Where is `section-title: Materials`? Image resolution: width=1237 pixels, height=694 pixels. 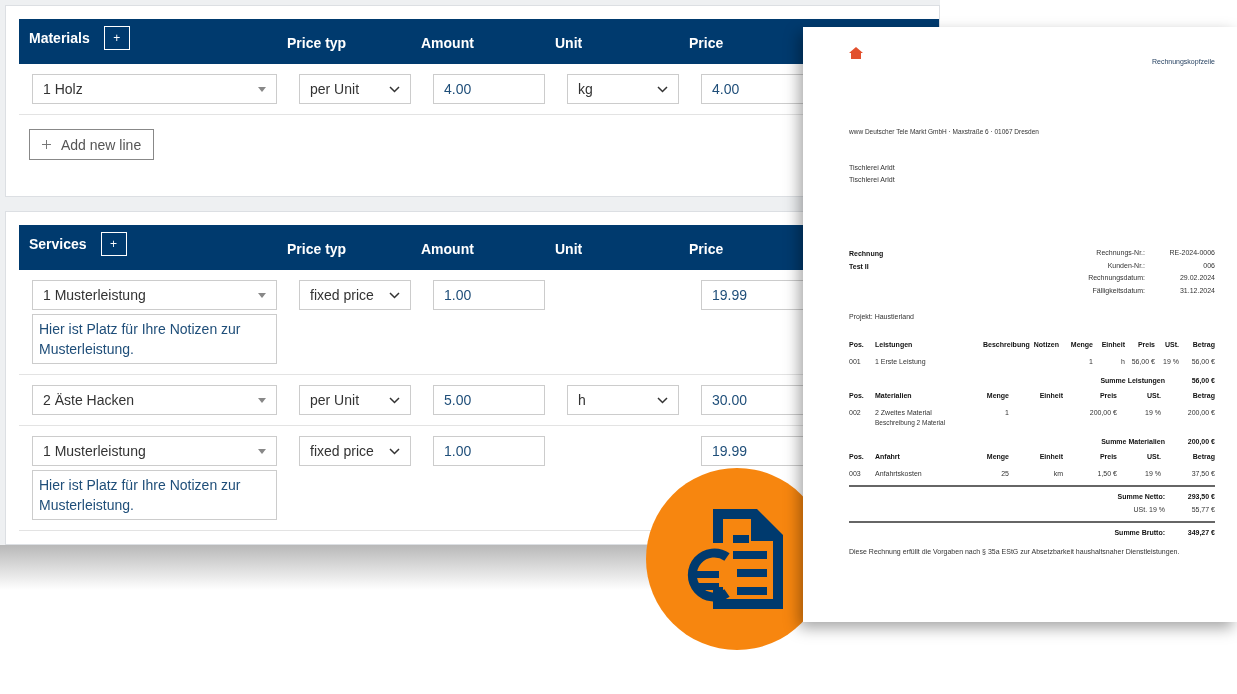 section-title: Materials is located at coordinates (59, 37).